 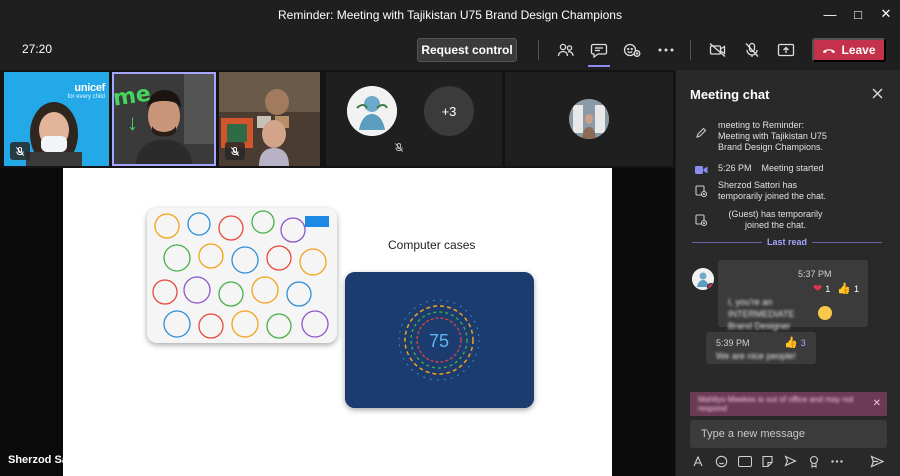 I want to click on emoji-icon, so click(x=721, y=461).